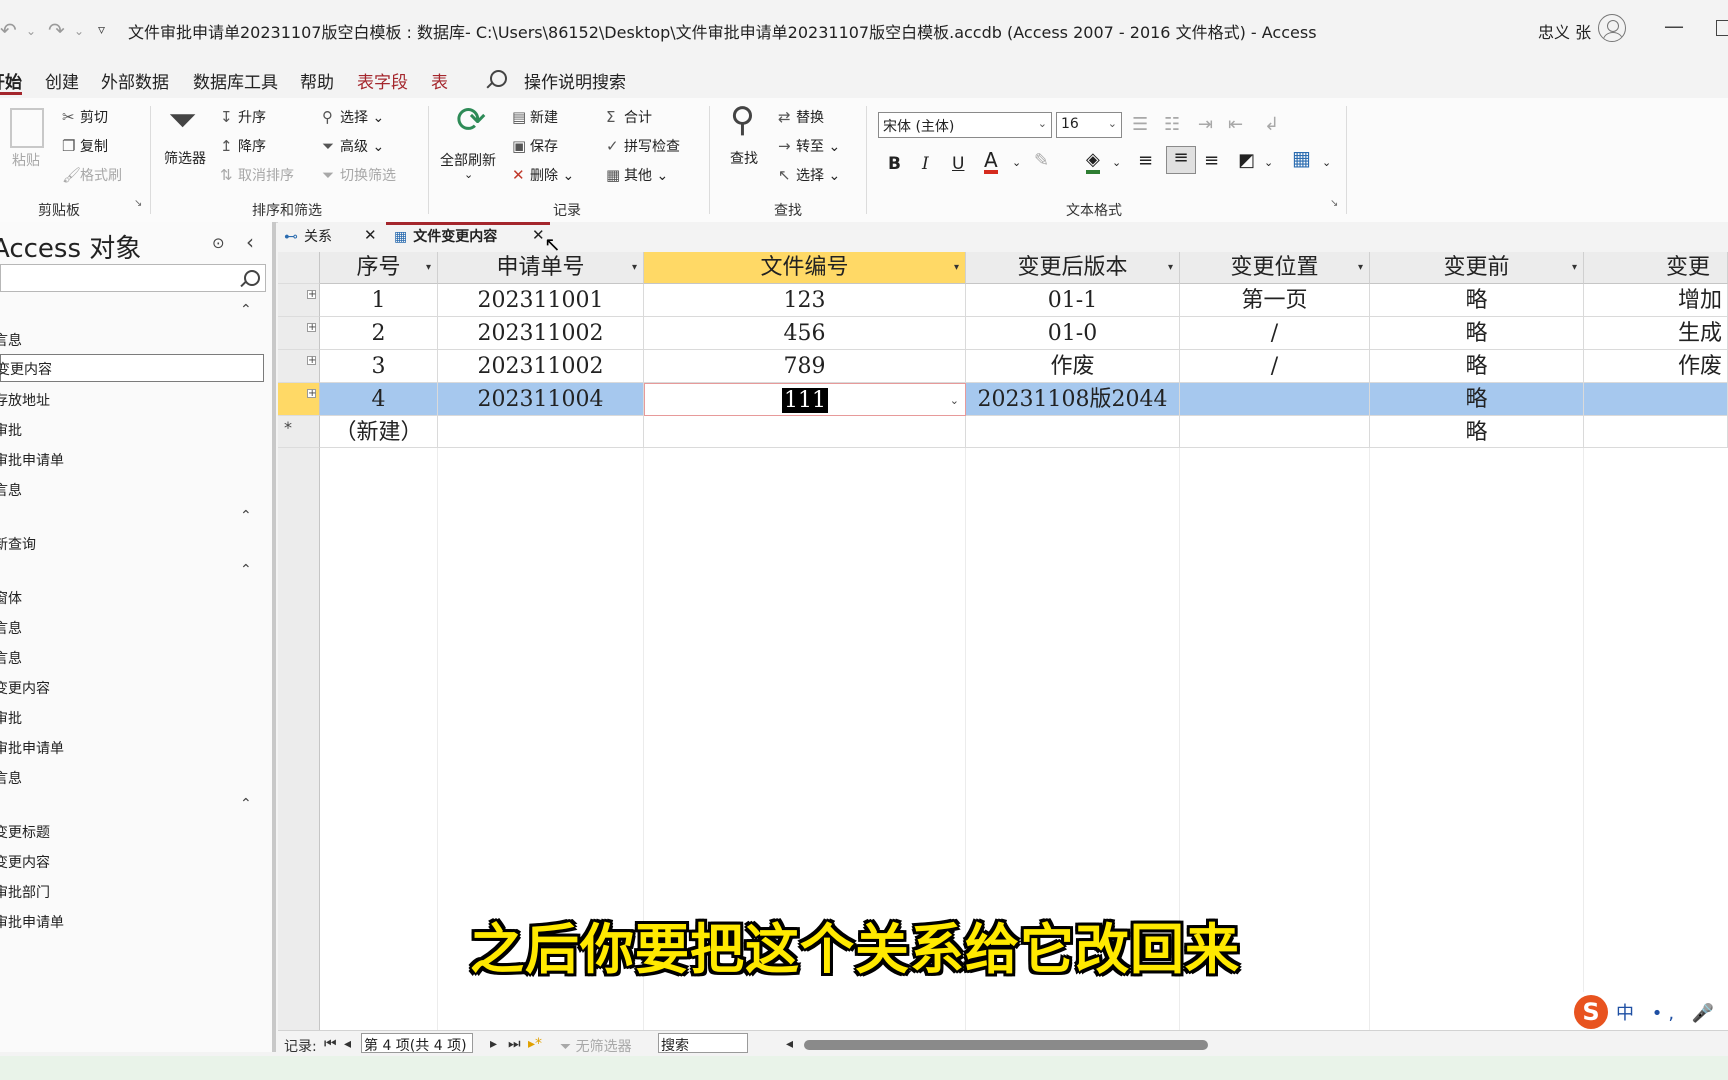 The image size is (1728, 1080). I want to click on undo-icon: ↶, so click(8, 30).